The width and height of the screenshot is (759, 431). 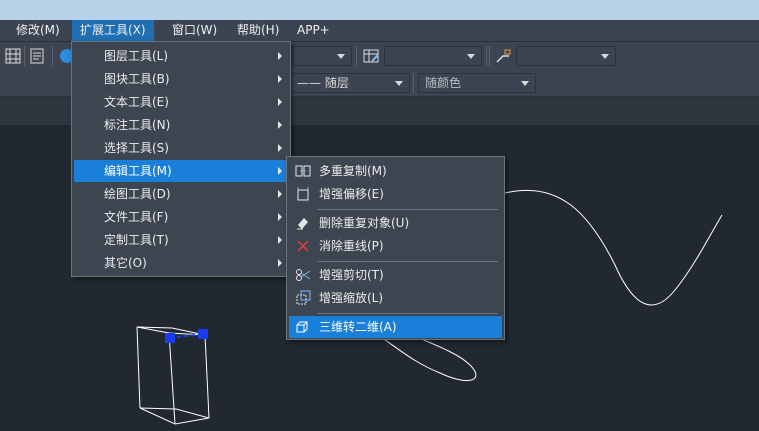 I want to click on menu-item-file-tools: 文件工具(F), so click(x=181, y=217).